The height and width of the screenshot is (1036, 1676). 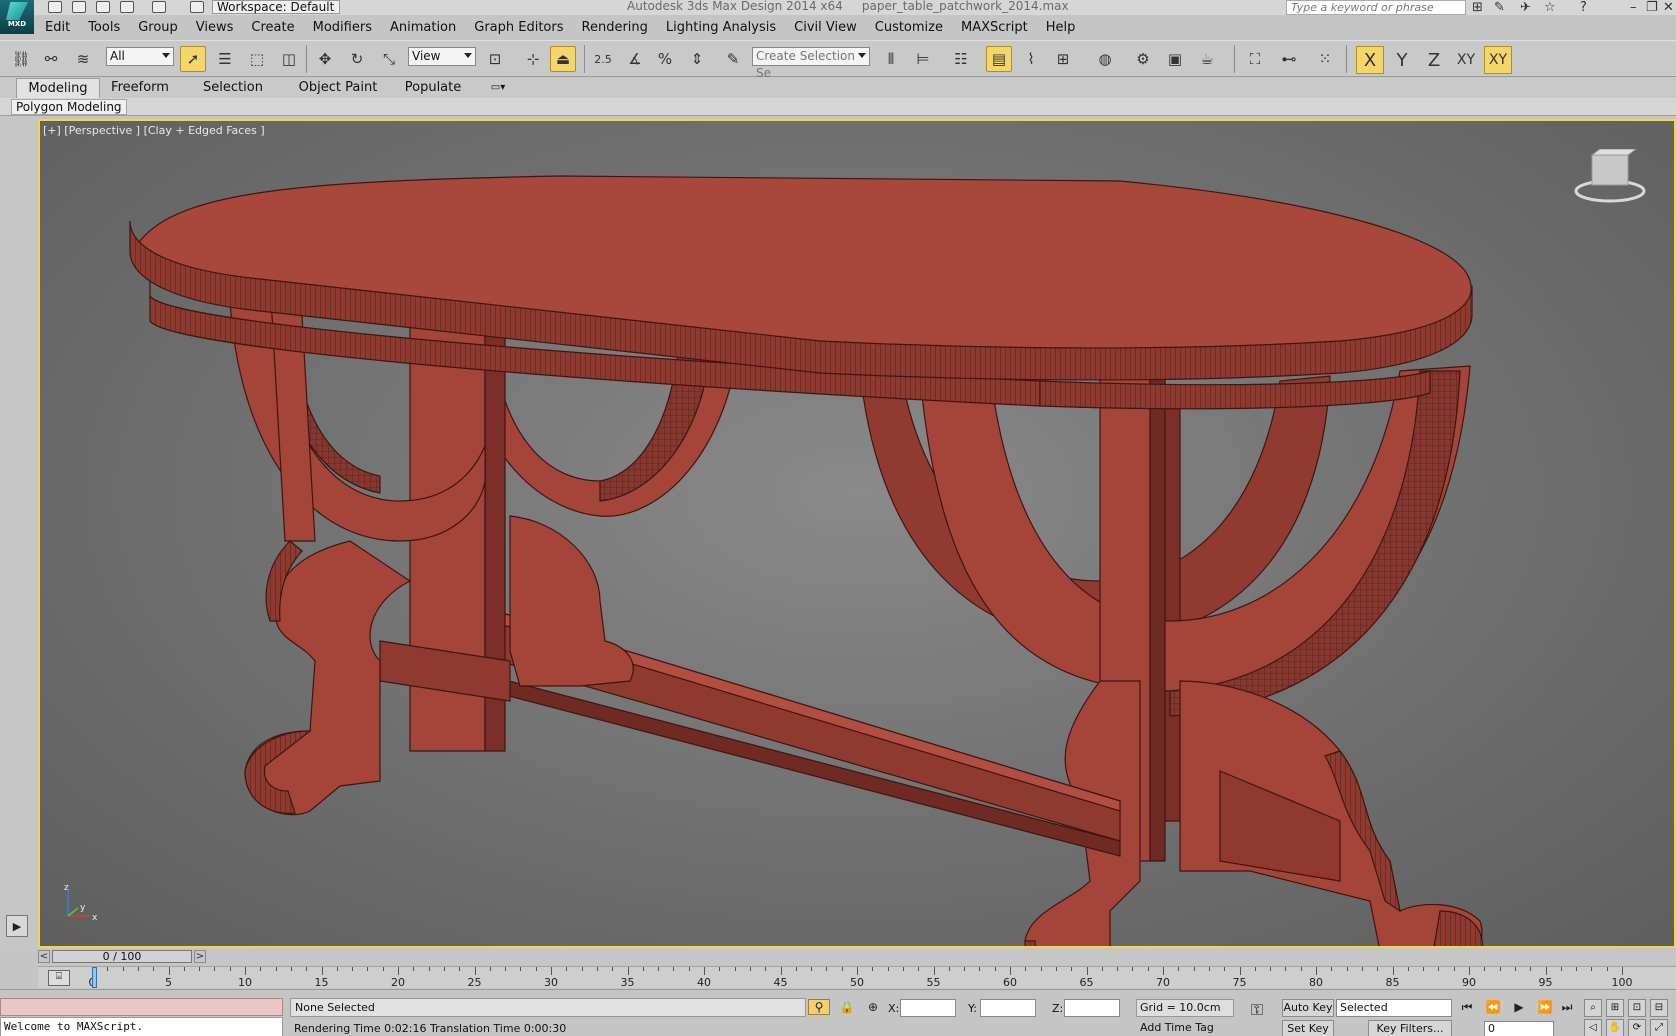 What do you see at coordinates (197, 7) in the screenshot?
I see `project-folder-icon` at bounding box center [197, 7].